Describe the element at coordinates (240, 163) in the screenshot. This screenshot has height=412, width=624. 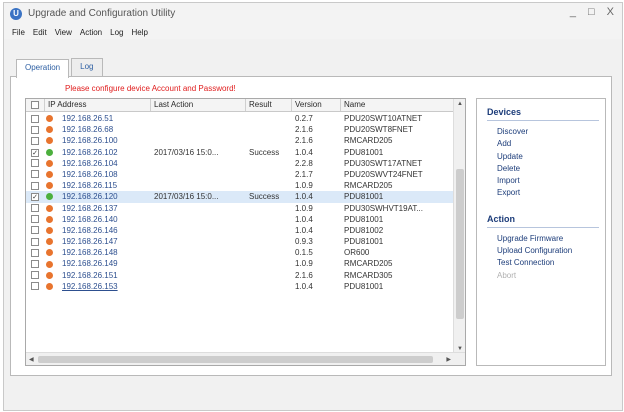
I see `table-row: 192.168.26.104 2.2.8 PDU30SWT17ATNET` at that location.